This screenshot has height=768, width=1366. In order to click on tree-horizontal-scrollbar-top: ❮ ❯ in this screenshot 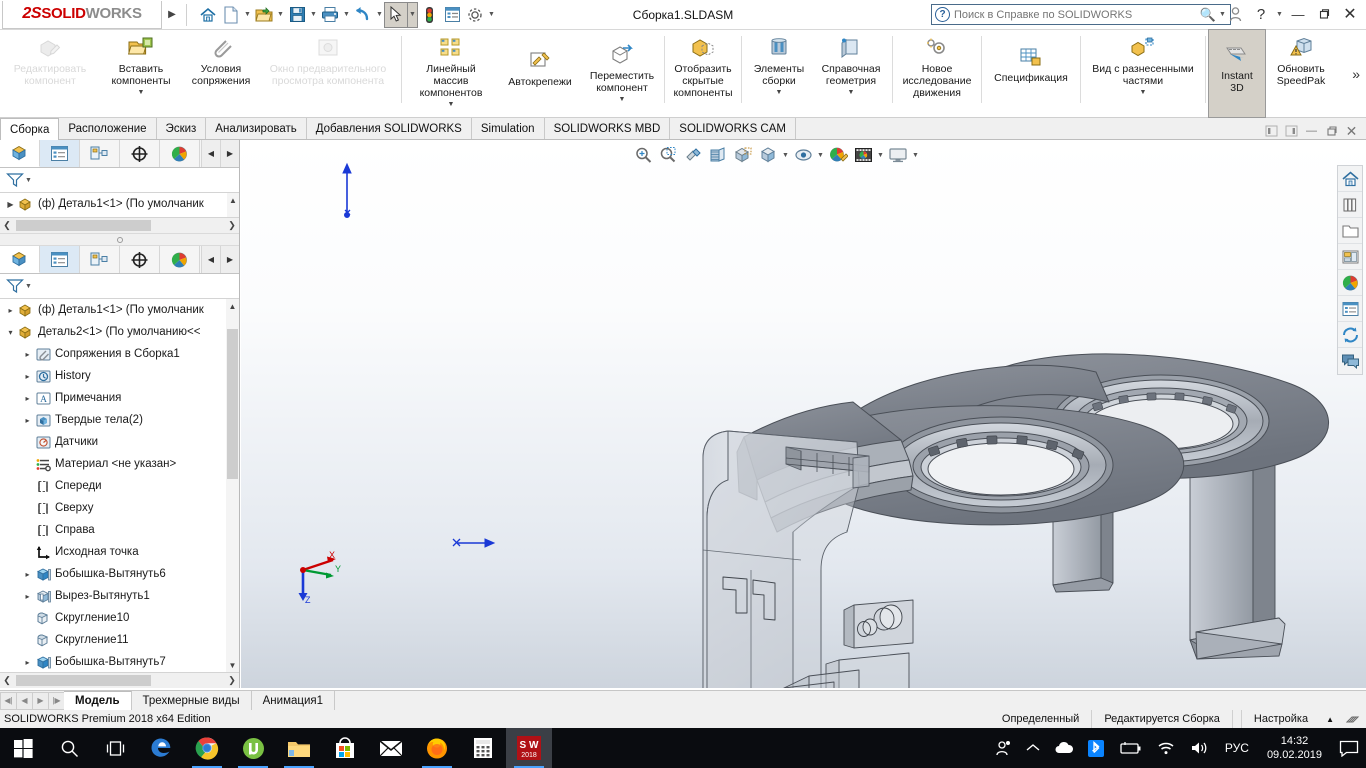, I will do `click(119, 225)`.